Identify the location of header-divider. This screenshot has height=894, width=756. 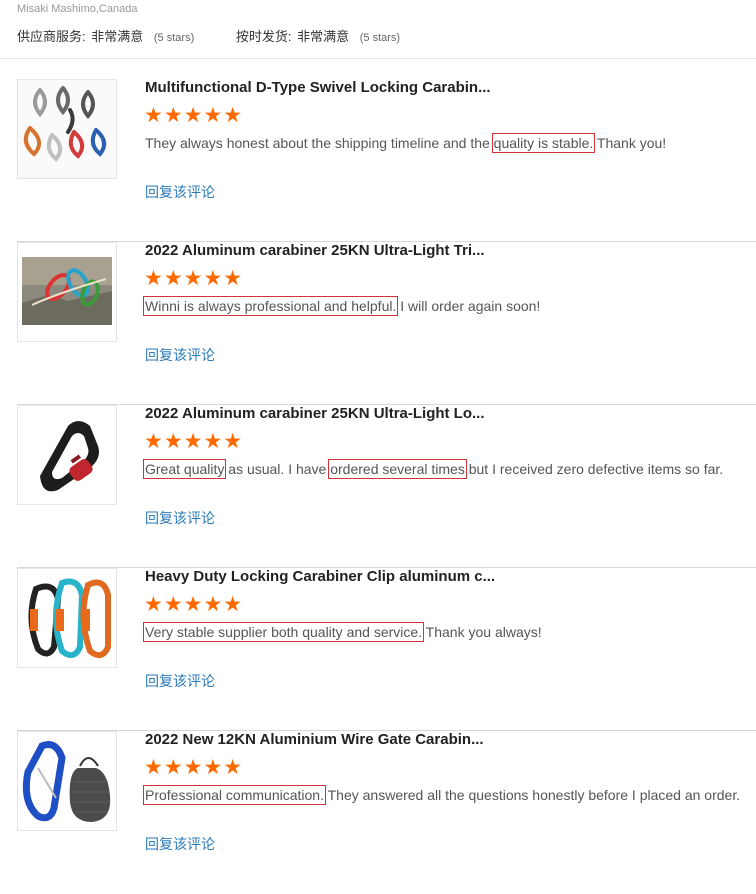
(378, 58).